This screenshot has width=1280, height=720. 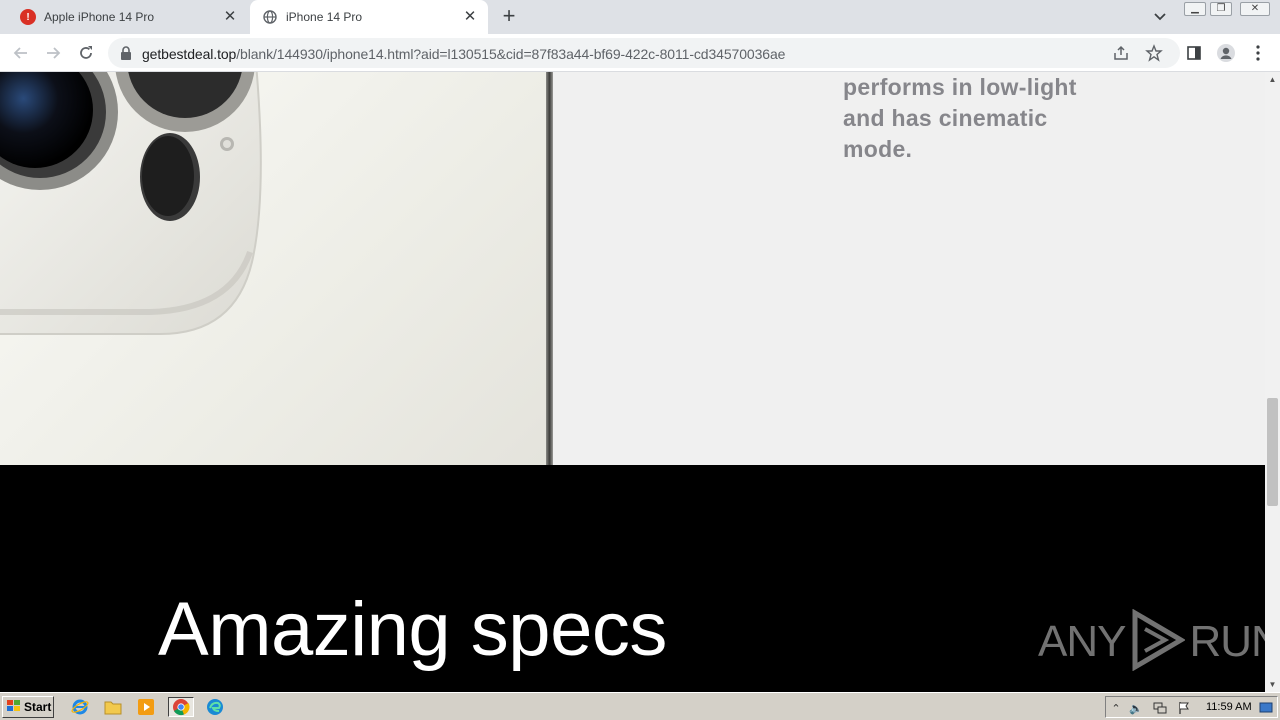 What do you see at coordinates (86, 53) in the screenshot?
I see `reload-button` at bounding box center [86, 53].